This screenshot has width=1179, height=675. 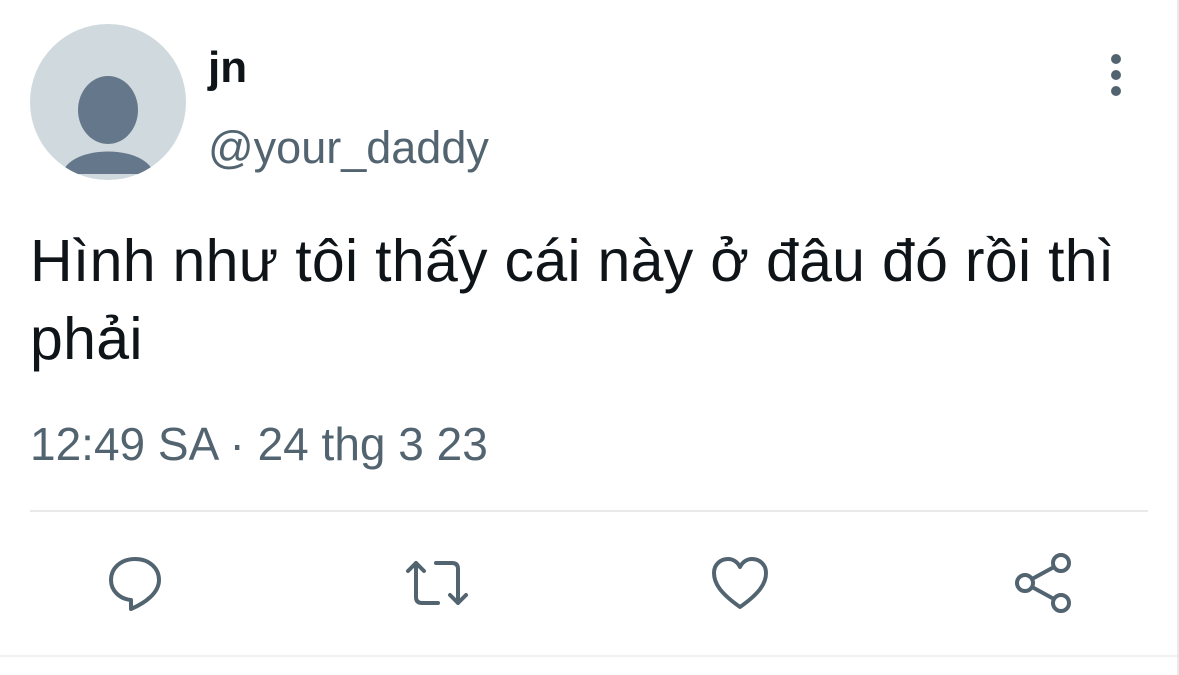 I want to click on share-icon, so click(x=1043, y=583).